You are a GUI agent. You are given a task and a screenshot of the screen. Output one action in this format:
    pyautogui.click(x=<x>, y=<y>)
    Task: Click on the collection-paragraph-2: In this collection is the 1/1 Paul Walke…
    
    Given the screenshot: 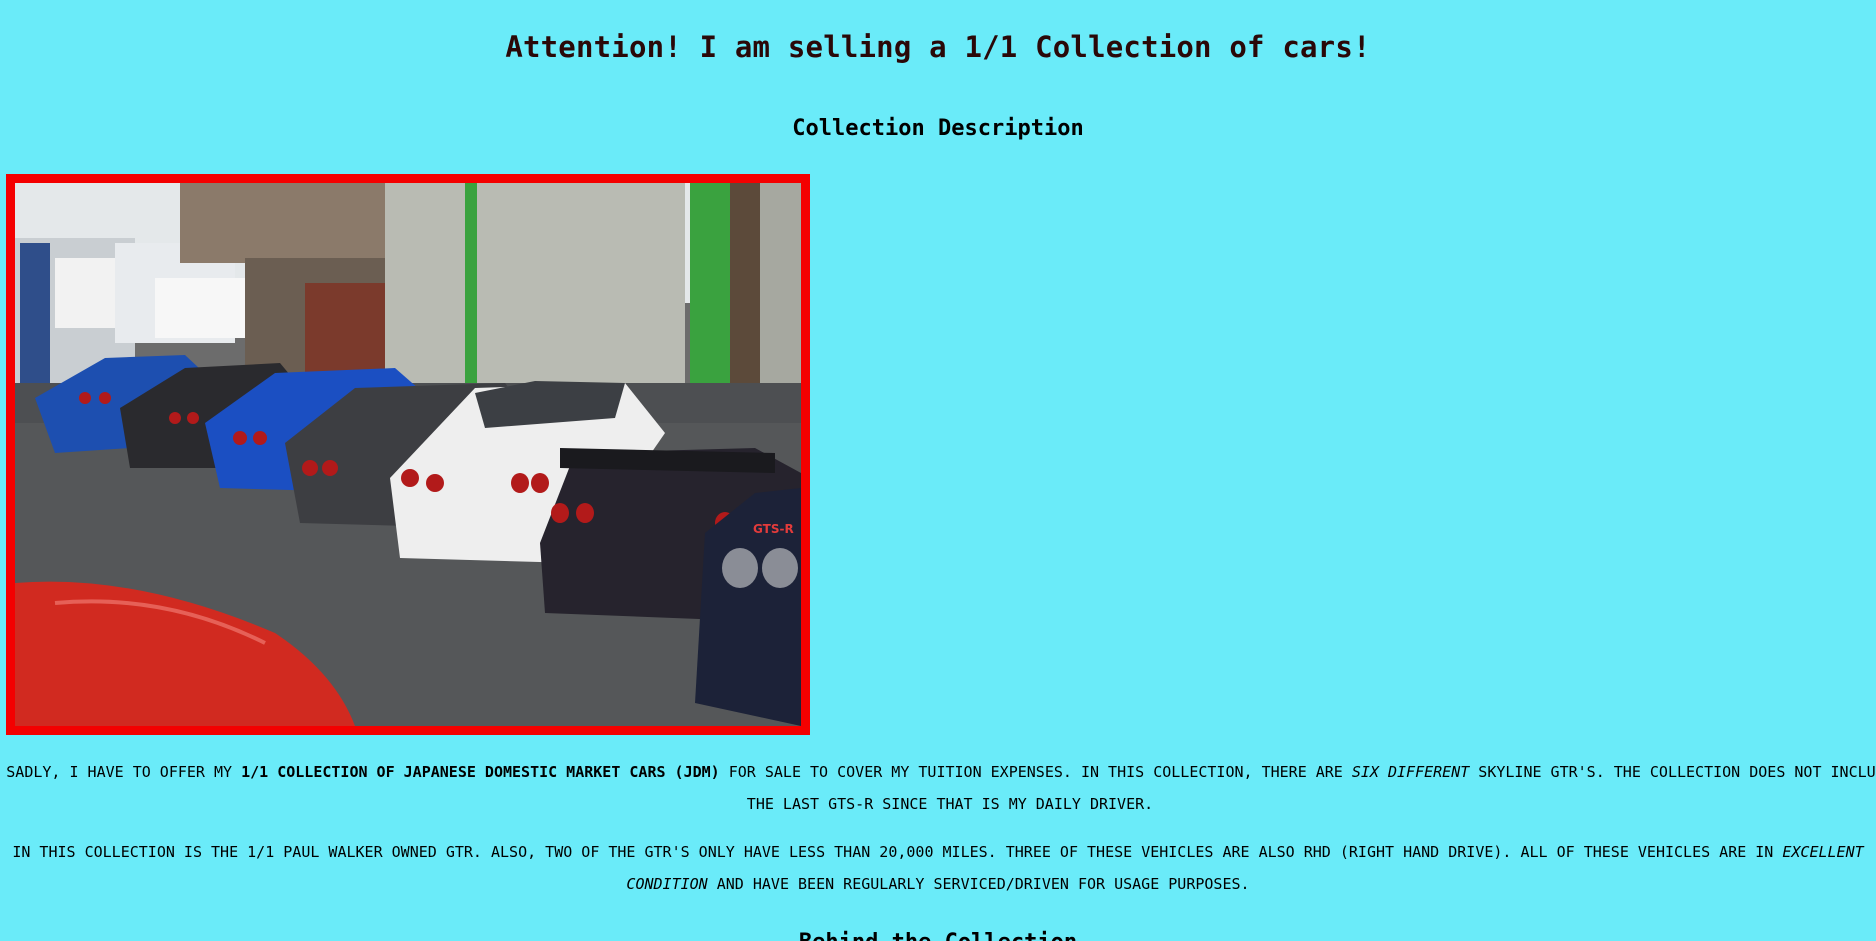 What is the action you would take?
    pyautogui.click(x=938, y=868)
    